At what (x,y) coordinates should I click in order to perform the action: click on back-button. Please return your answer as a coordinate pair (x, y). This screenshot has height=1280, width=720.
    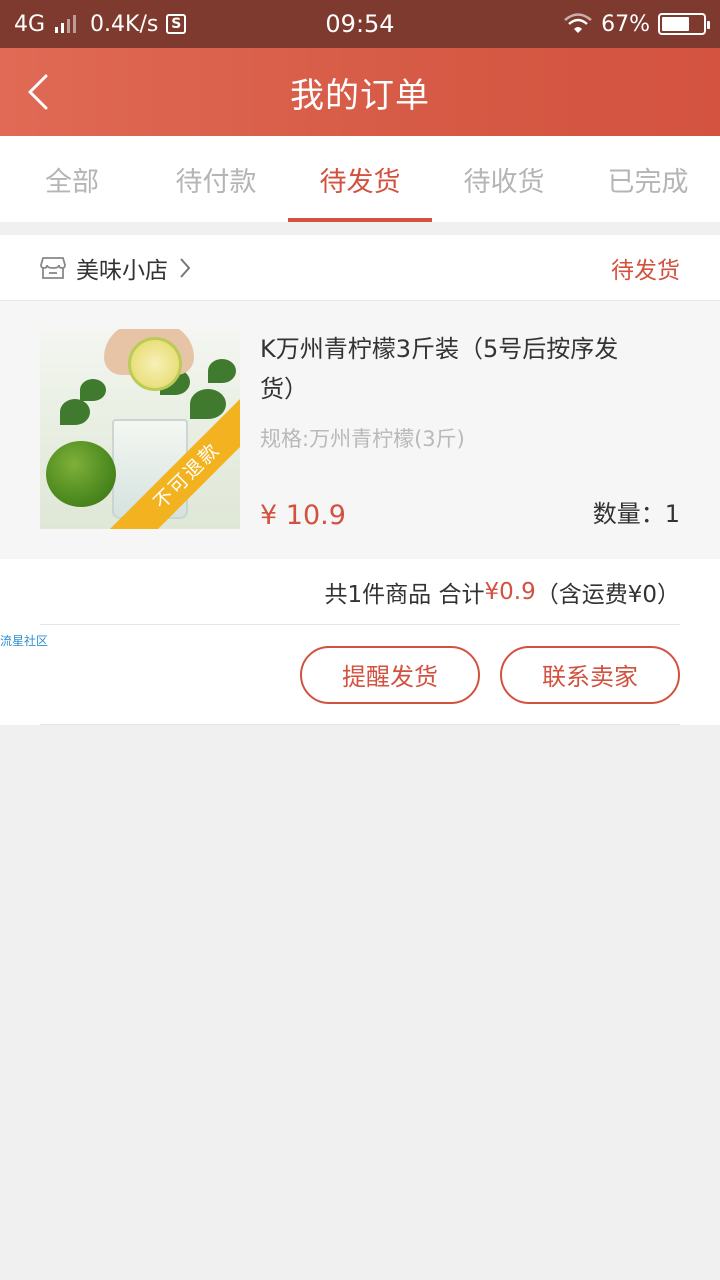
    Looking at the image, I should click on (38, 92).